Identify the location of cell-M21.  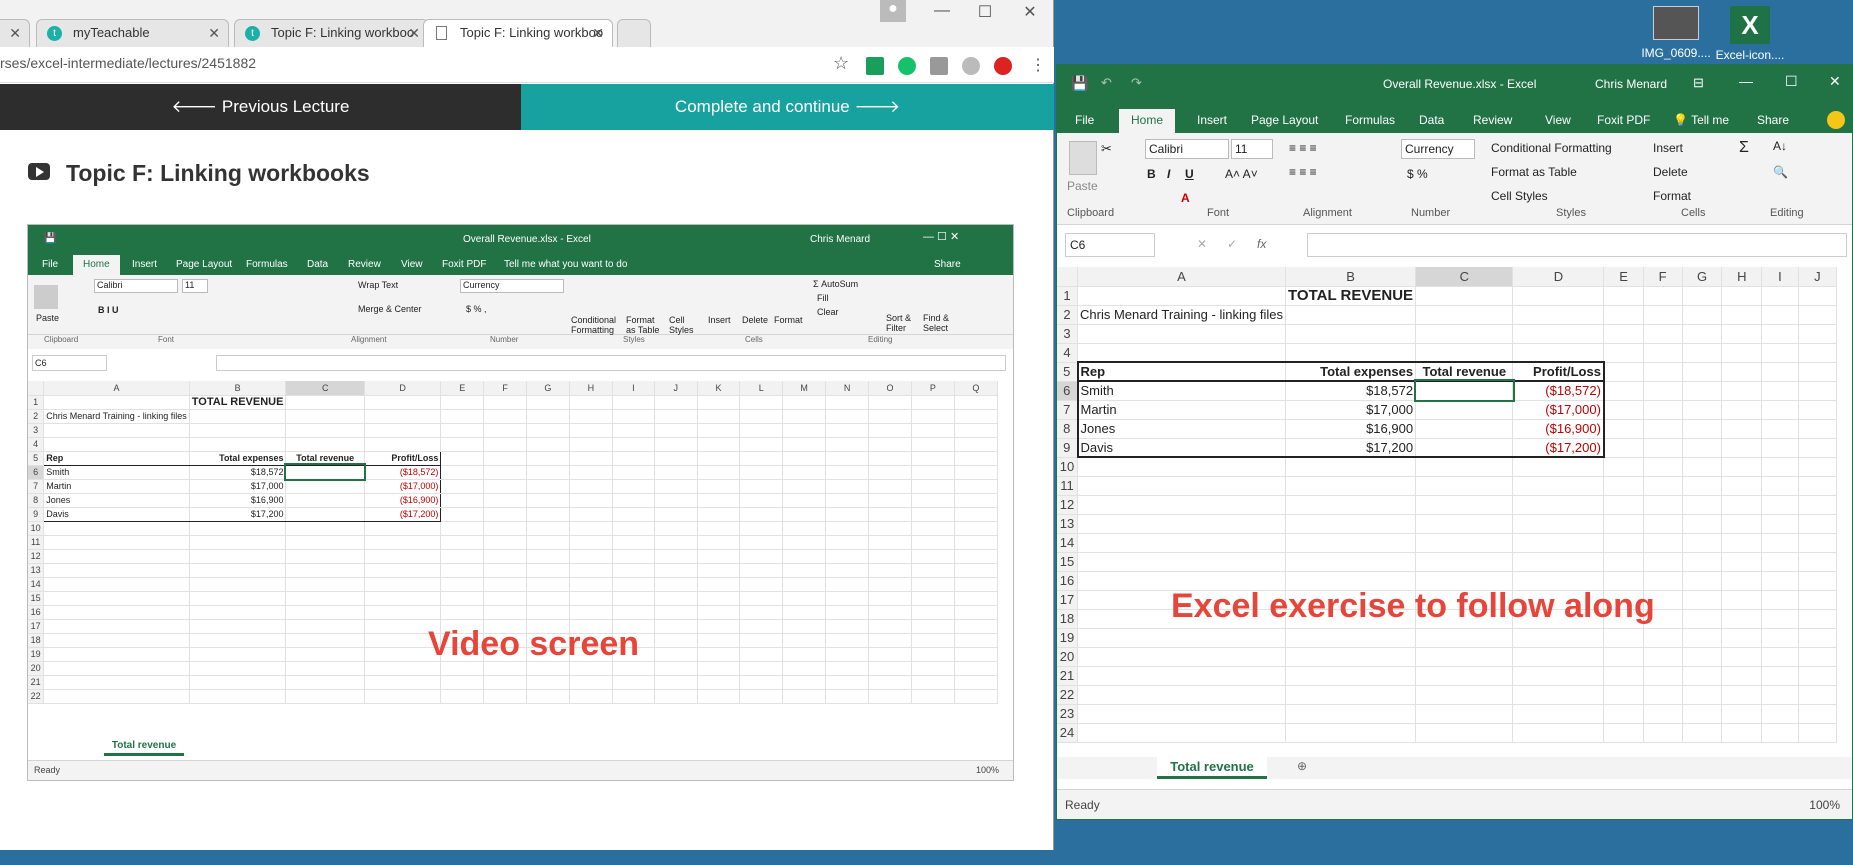
(804, 682).